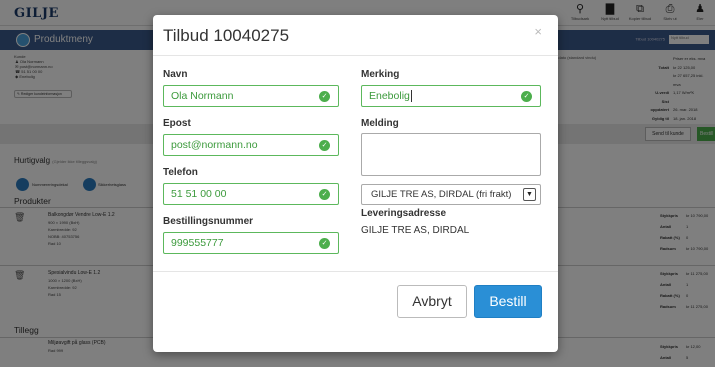  I want to click on telefon-input: 51 51 00 00 ✓, so click(251, 194).